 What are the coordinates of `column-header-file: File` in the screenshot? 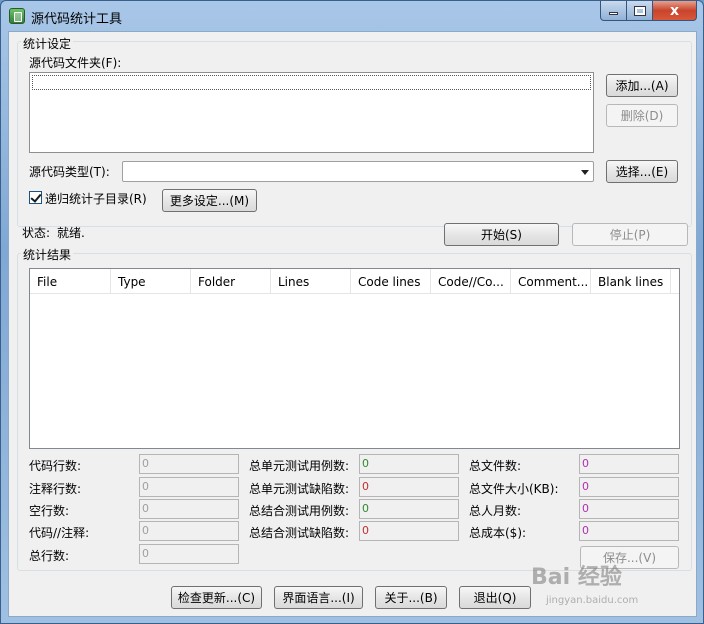 It's located at (70, 281).